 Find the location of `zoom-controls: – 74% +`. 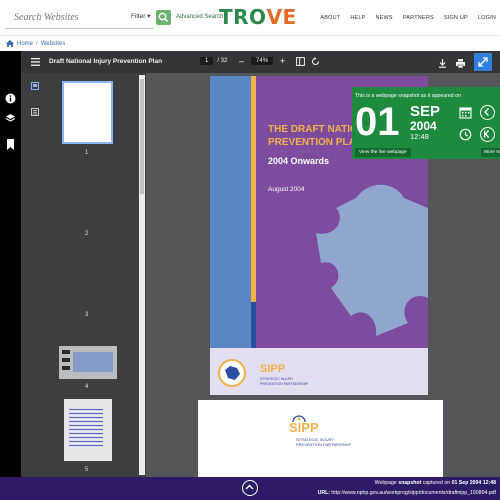

zoom-controls: – 74% + is located at coordinates (262, 61).